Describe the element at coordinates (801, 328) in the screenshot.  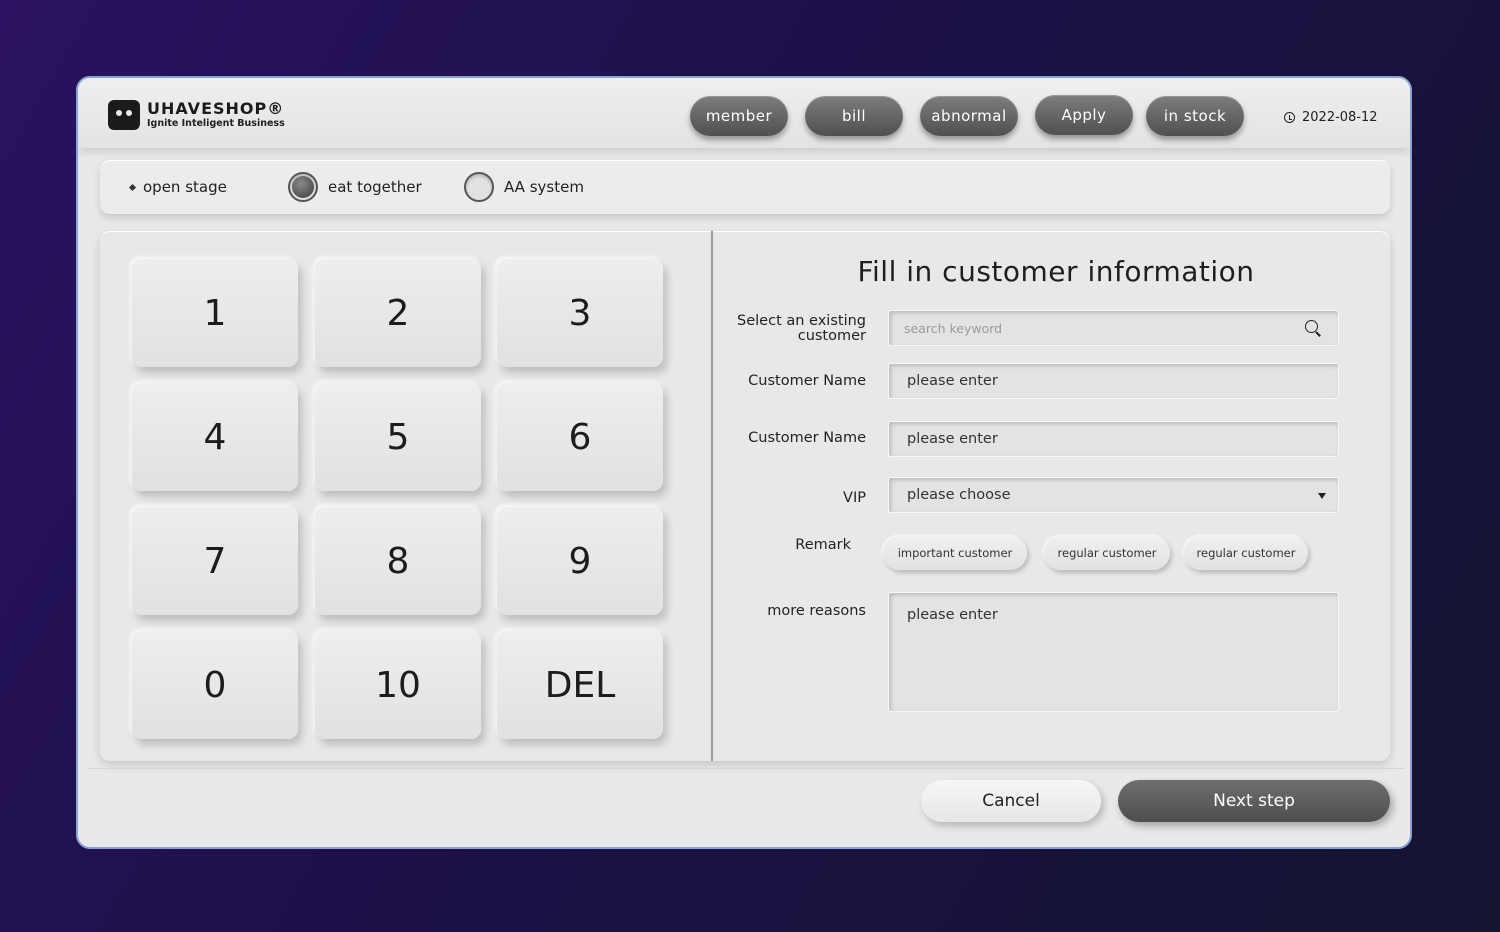
I see `existing-customer-label: Select an existing customer` at that location.